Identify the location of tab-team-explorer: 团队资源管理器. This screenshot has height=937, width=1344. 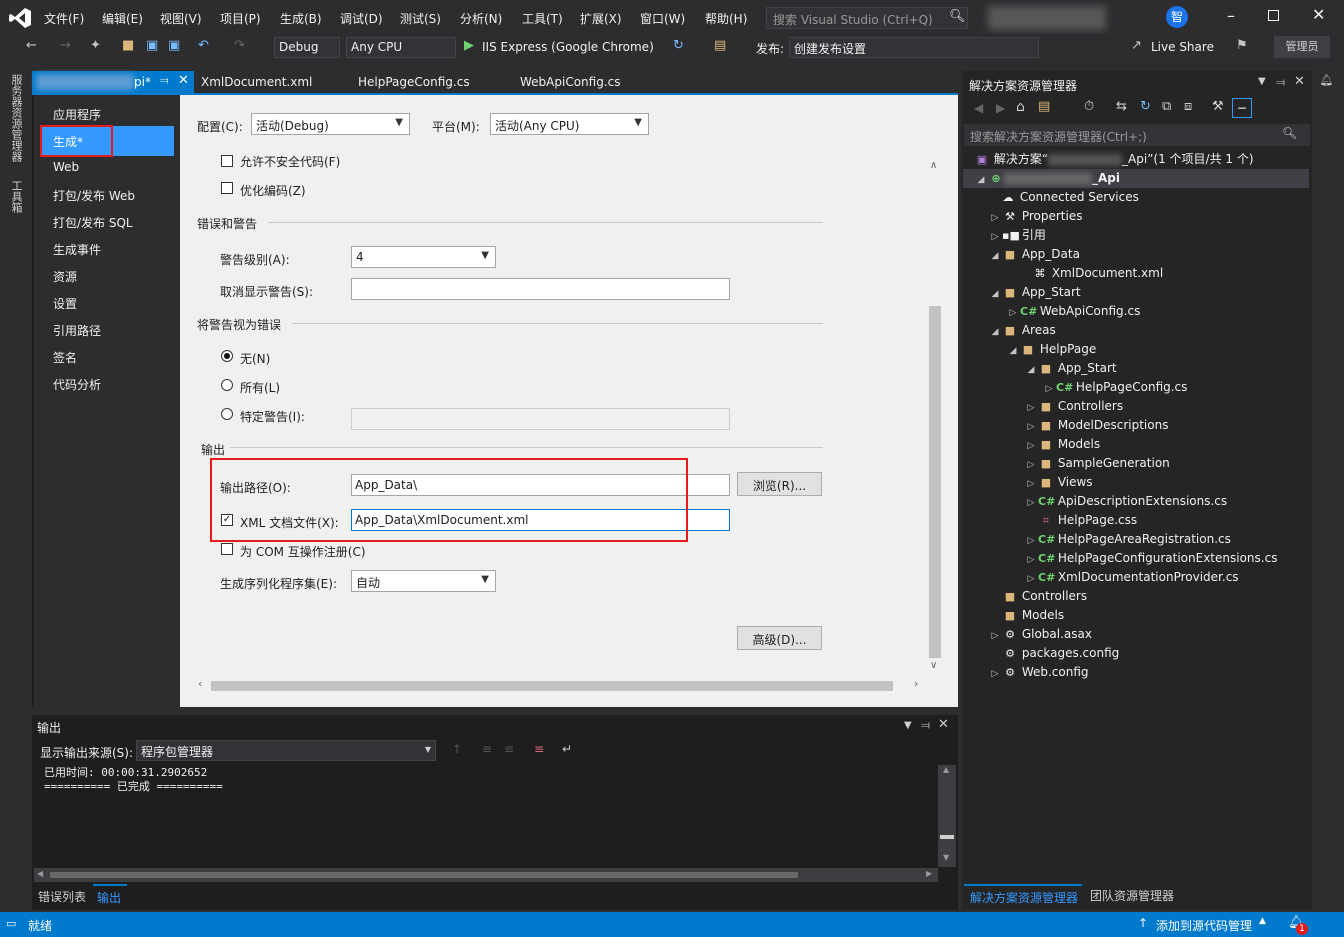
(1132, 895).